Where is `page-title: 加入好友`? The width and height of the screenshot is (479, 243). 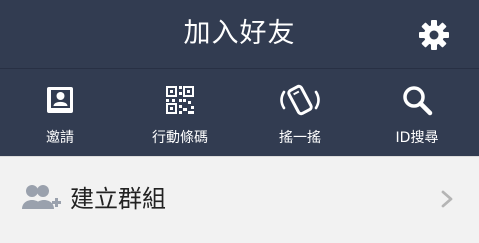 page-title: 加入好友 is located at coordinates (239, 33).